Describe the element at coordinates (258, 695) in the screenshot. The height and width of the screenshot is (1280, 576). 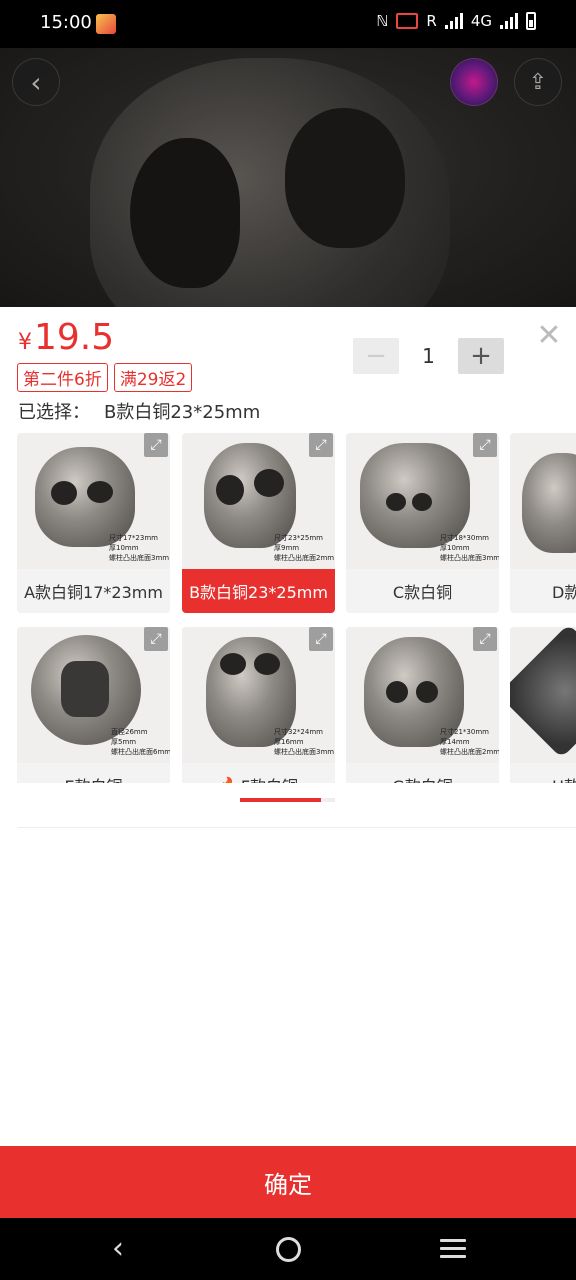
I see `variant-image: 尺寸32*24mm 厚16mm 螺柱凸出底面3mm ⤢` at that location.